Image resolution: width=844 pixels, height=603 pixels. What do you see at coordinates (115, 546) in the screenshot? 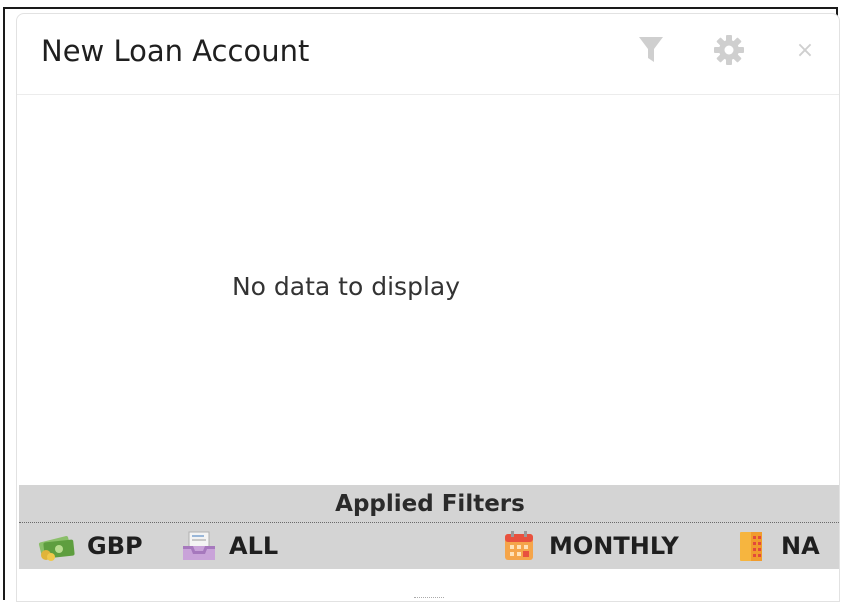
I see `filter-chip-label: GBP` at bounding box center [115, 546].